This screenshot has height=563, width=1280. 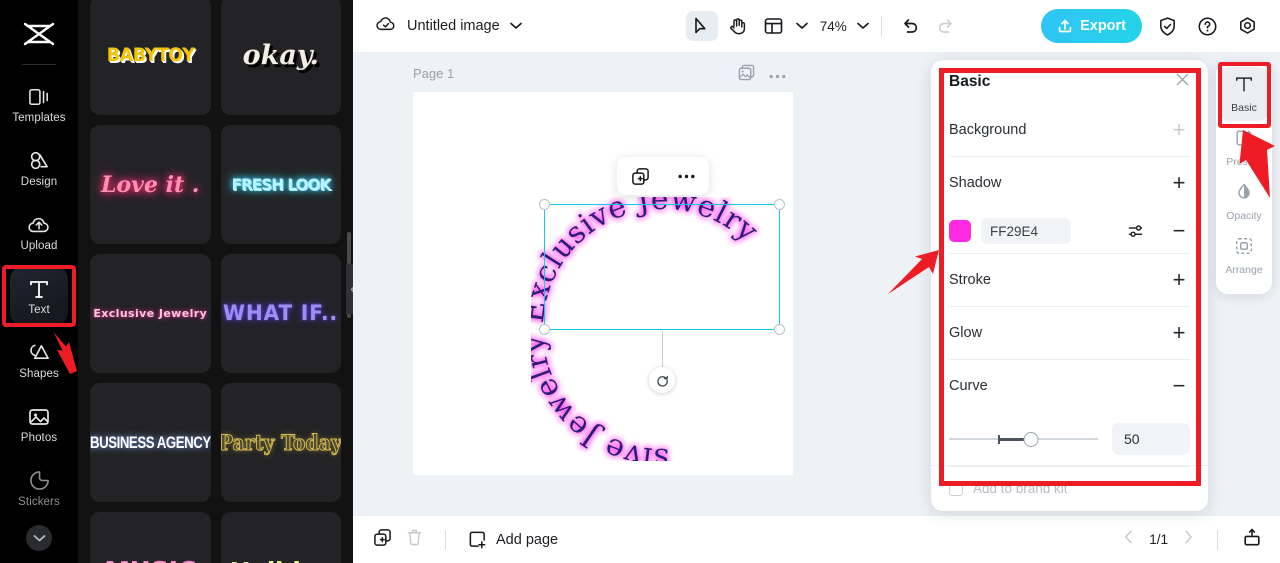 What do you see at coordinates (39, 34) in the screenshot?
I see `app-logo` at bounding box center [39, 34].